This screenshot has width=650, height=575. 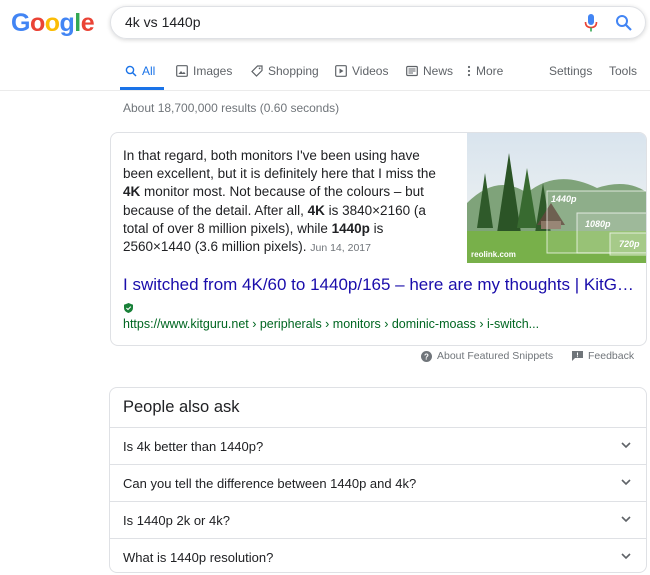 I want to click on tab-label: Tools, so click(x=623, y=71).